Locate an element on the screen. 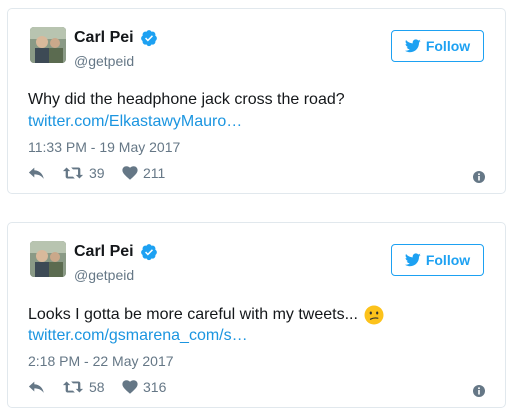 This screenshot has height=416, width=514. retweet-button: 58 is located at coordinates (92, 387).